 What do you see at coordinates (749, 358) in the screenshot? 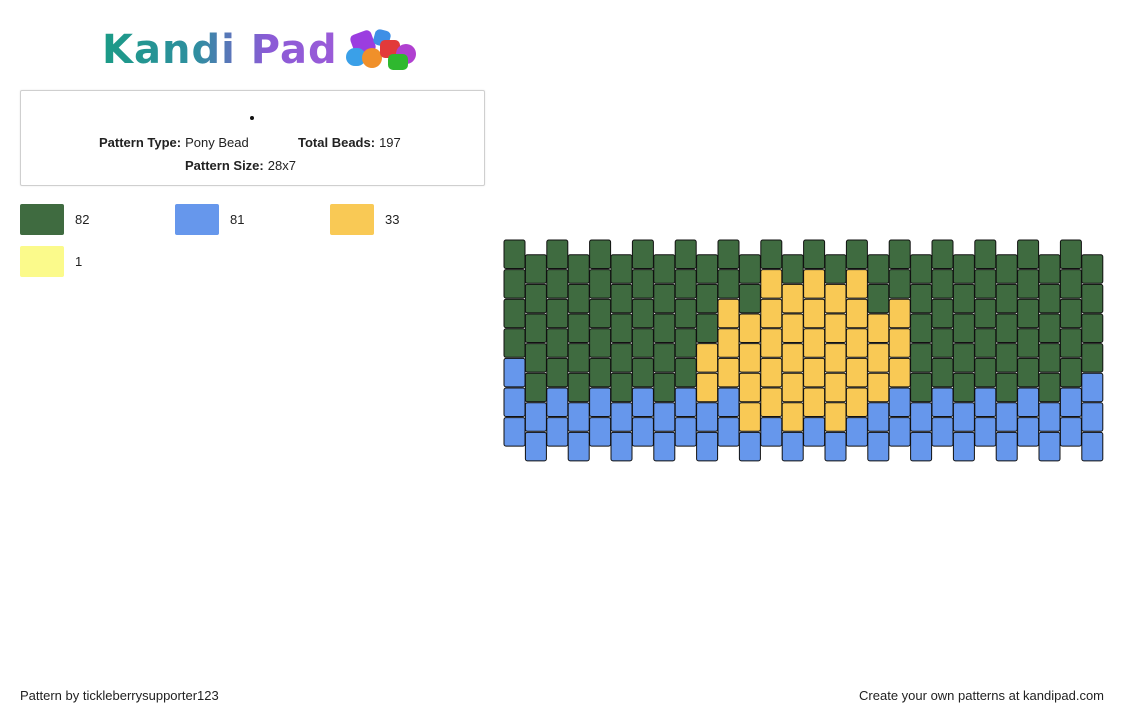
I see `bead-r3-c11` at bounding box center [749, 358].